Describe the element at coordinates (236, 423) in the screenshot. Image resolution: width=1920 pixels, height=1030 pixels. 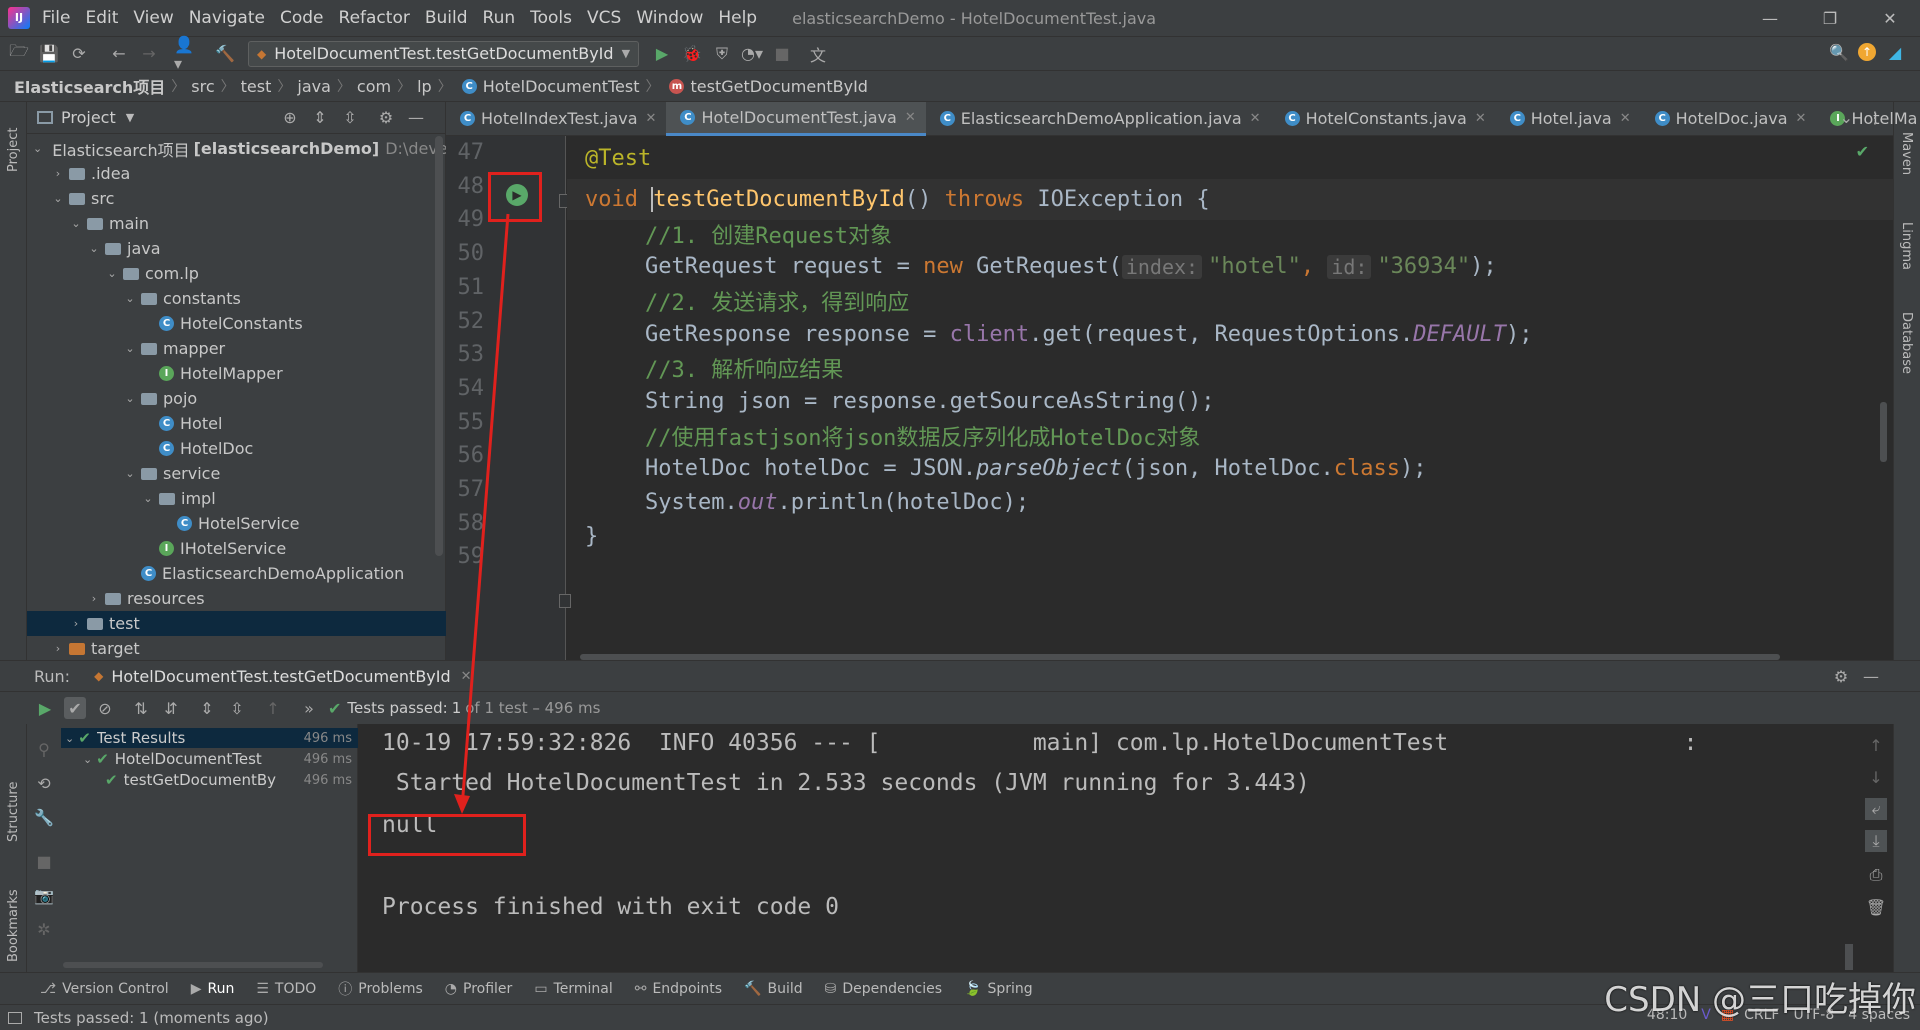
I see `tree-item: C Hotel` at that location.